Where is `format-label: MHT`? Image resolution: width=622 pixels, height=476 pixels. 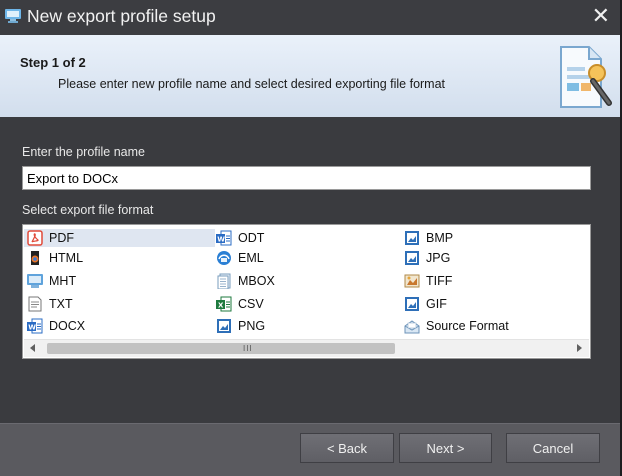 format-label: MHT is located at coordinates (63, 281).